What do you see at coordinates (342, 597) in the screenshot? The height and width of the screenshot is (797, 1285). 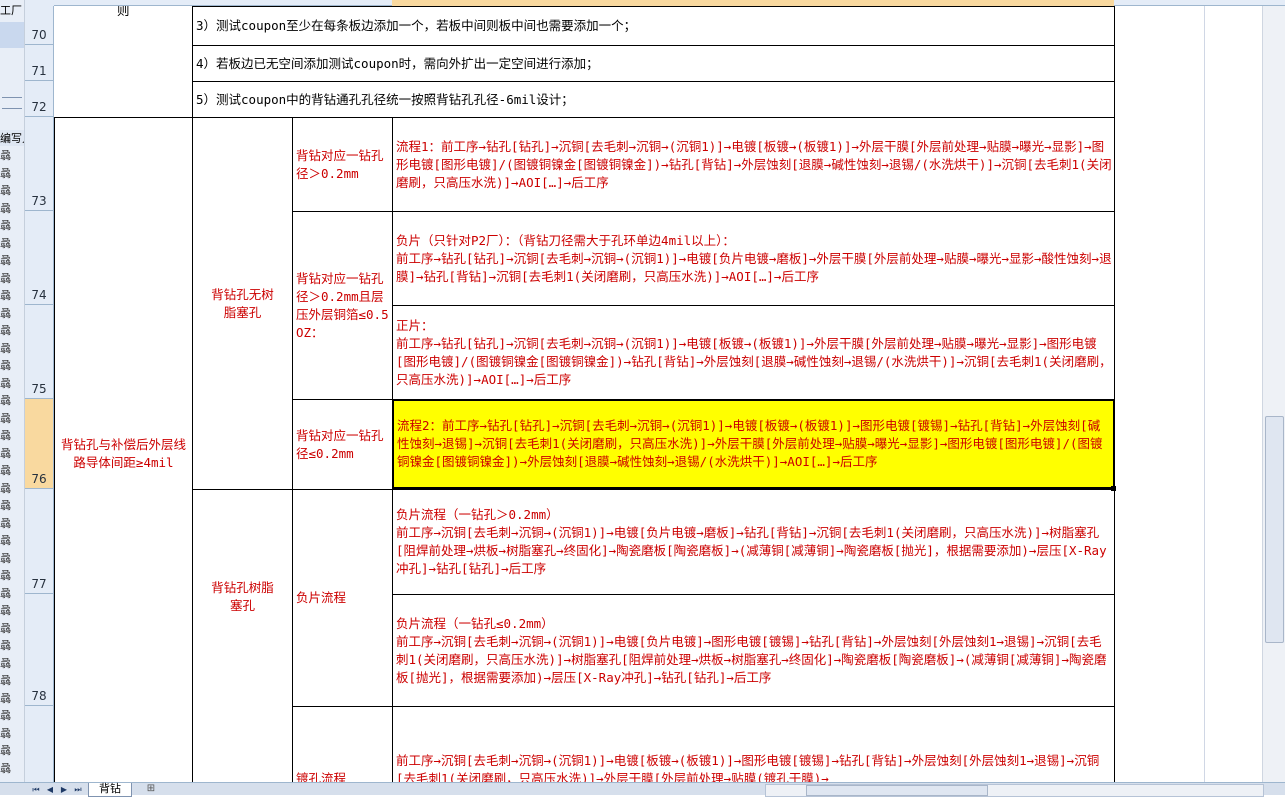 I see `cell-condition-77-78: 负片流程` at bounding box center [342, 597].